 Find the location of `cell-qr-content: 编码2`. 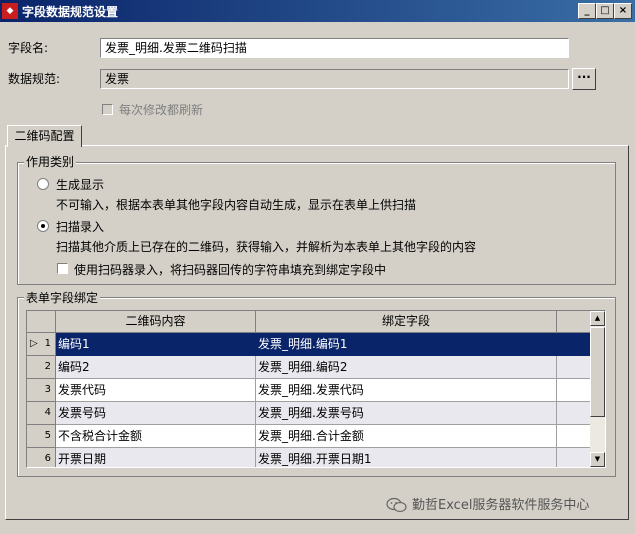

cell-qr-content: 编码2 is located at coordinates (156, 367).